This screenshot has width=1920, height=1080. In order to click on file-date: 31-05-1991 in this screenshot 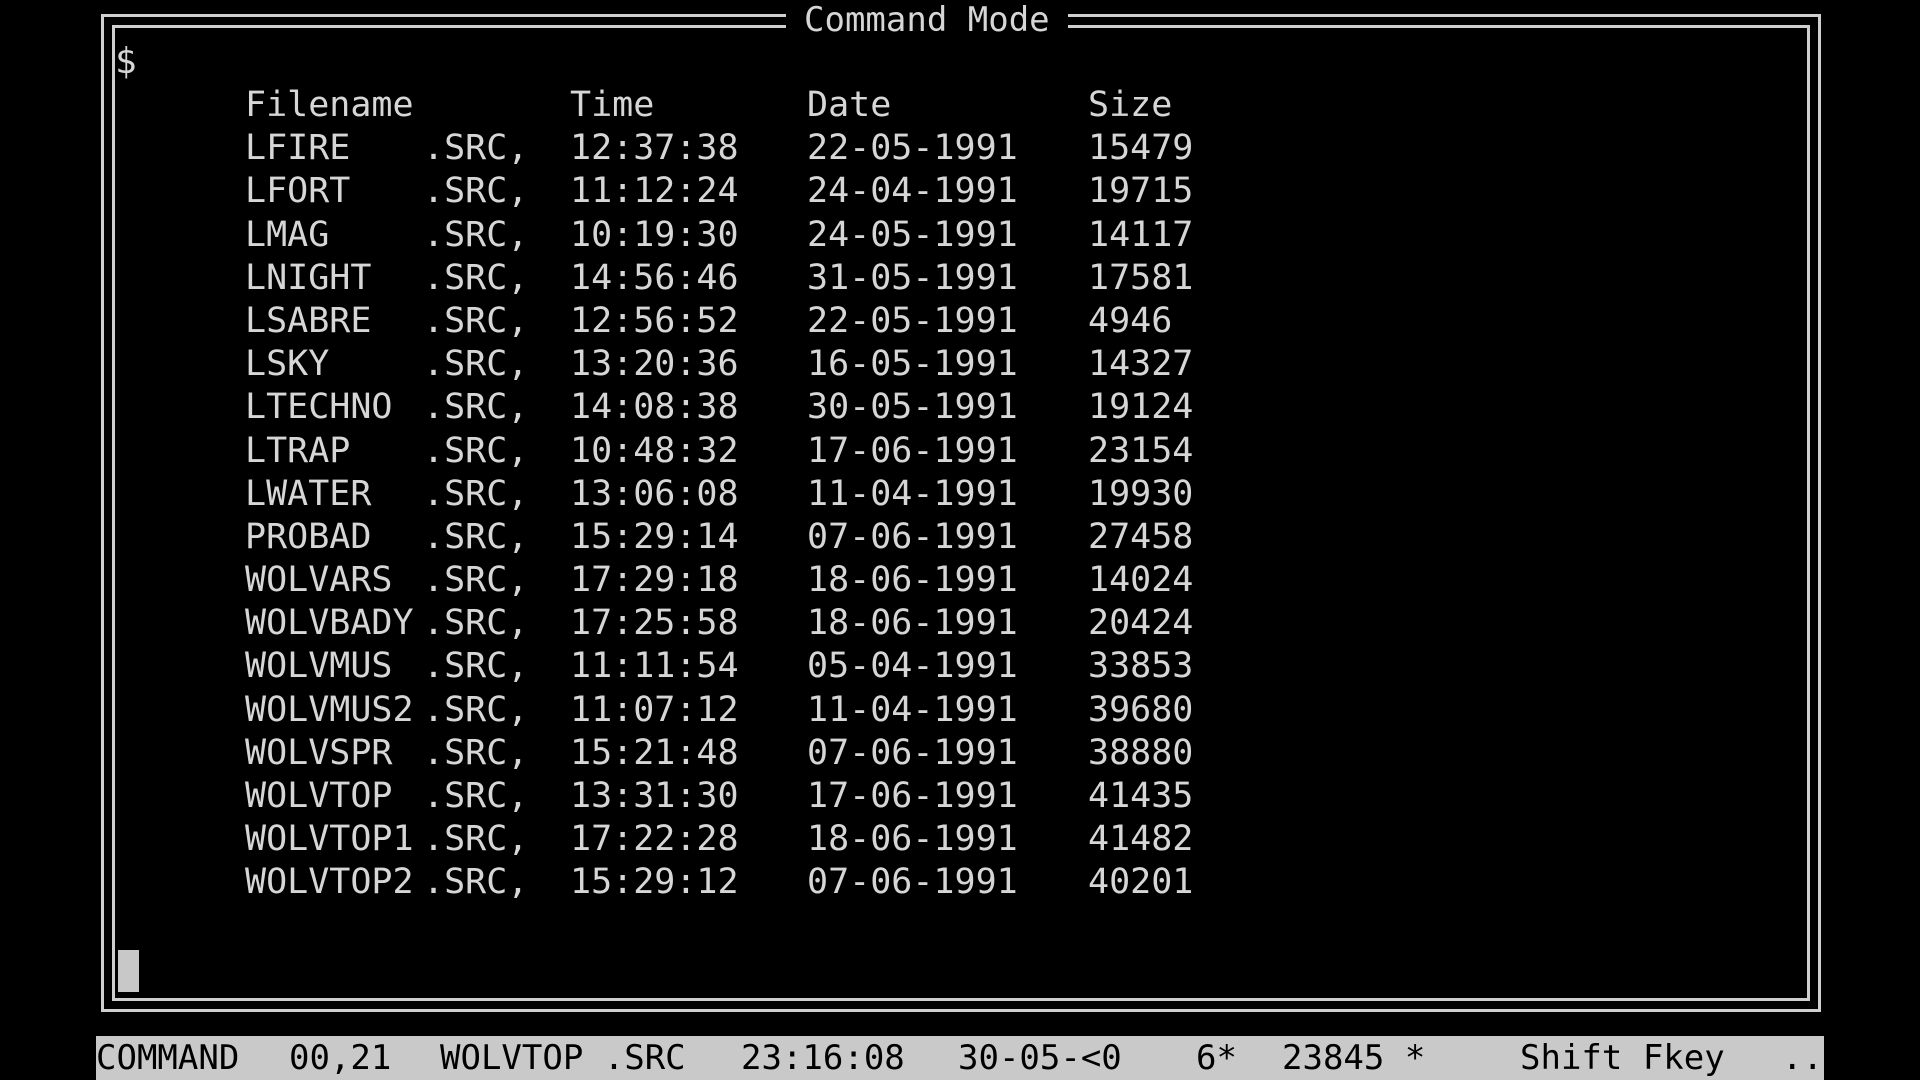, I will do `click(912, 277)`.